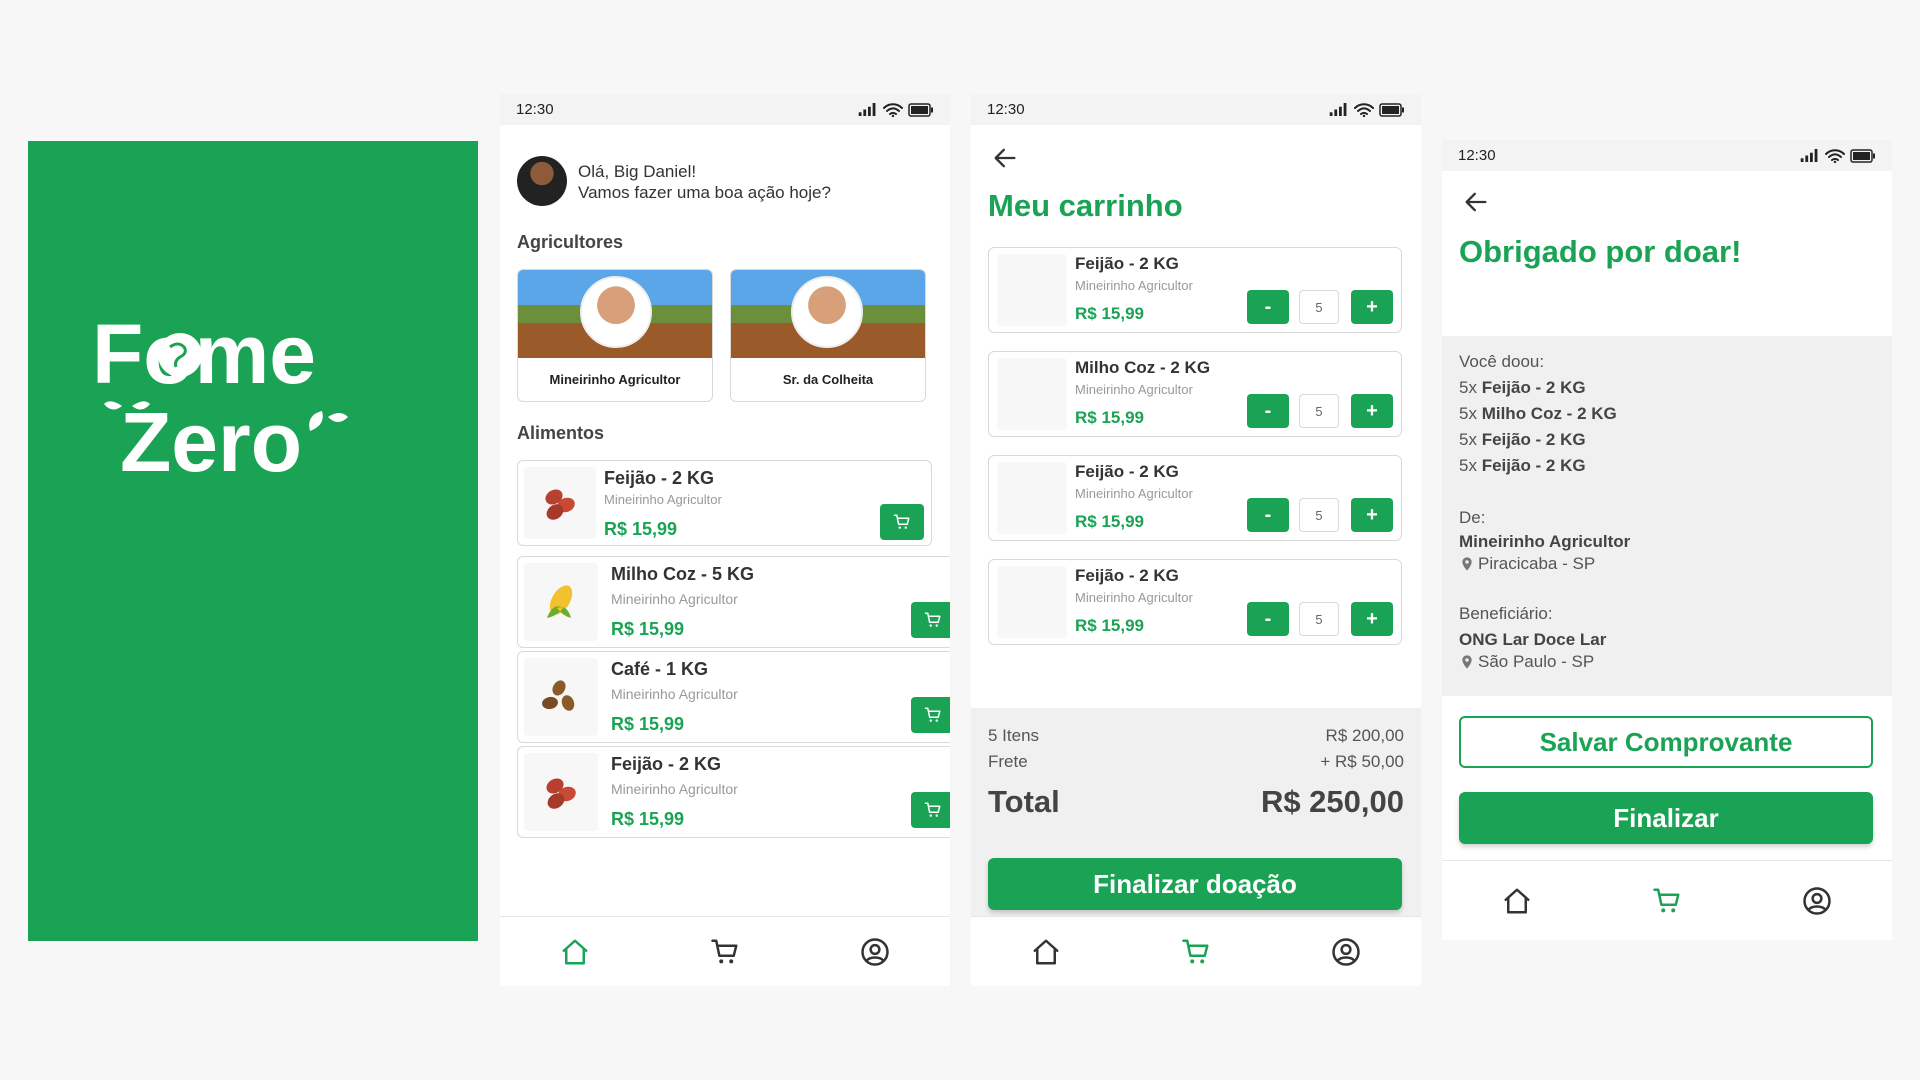  What do you see at coordinates (1364, 735) in the screenshot?
I see `items-value: R$ 200,00` at bounding box center [1364, 735].